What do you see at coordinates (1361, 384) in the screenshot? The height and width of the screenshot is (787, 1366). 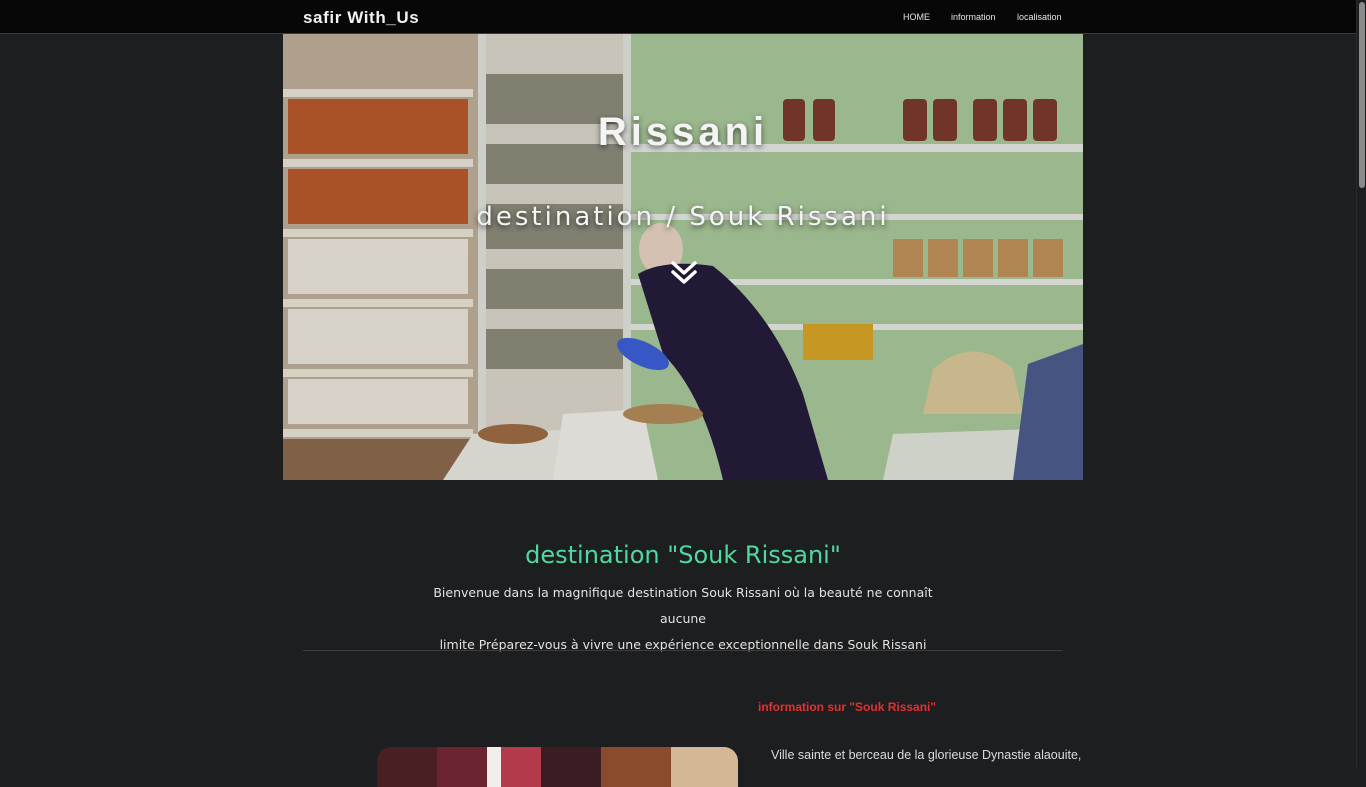 I see `page-scrollbar` at bounding box center [1361, 384].